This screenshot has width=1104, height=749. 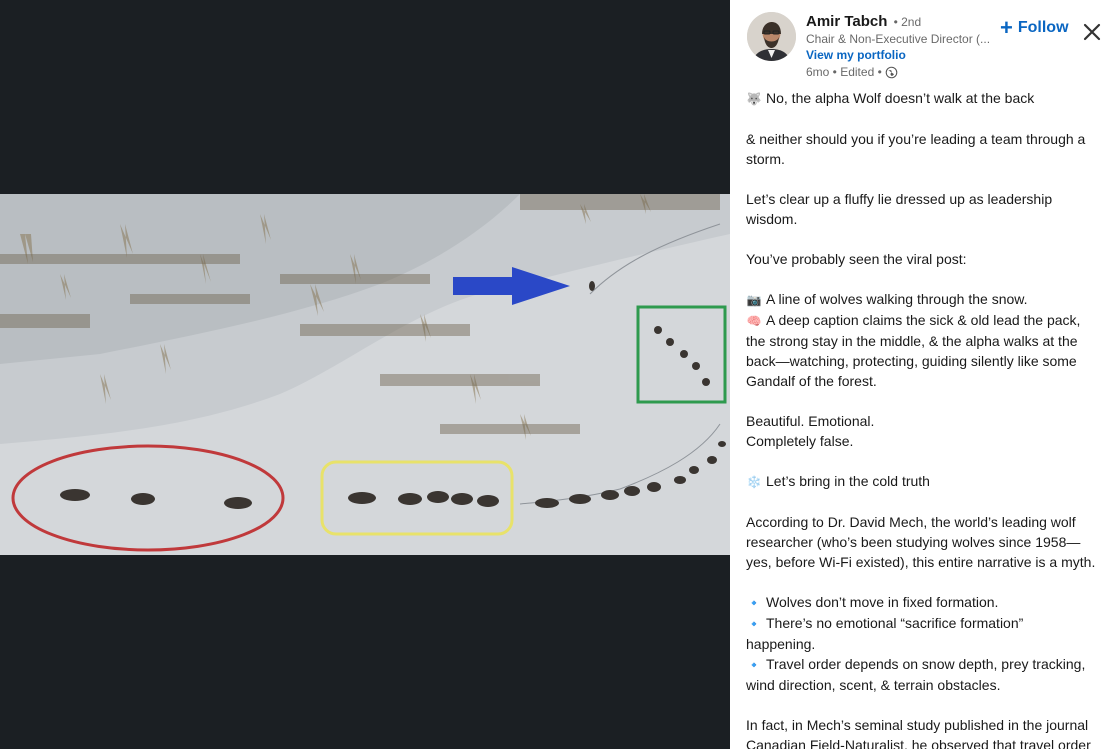 I want to click on plus-icon: +, so click(x=1006, y=27).